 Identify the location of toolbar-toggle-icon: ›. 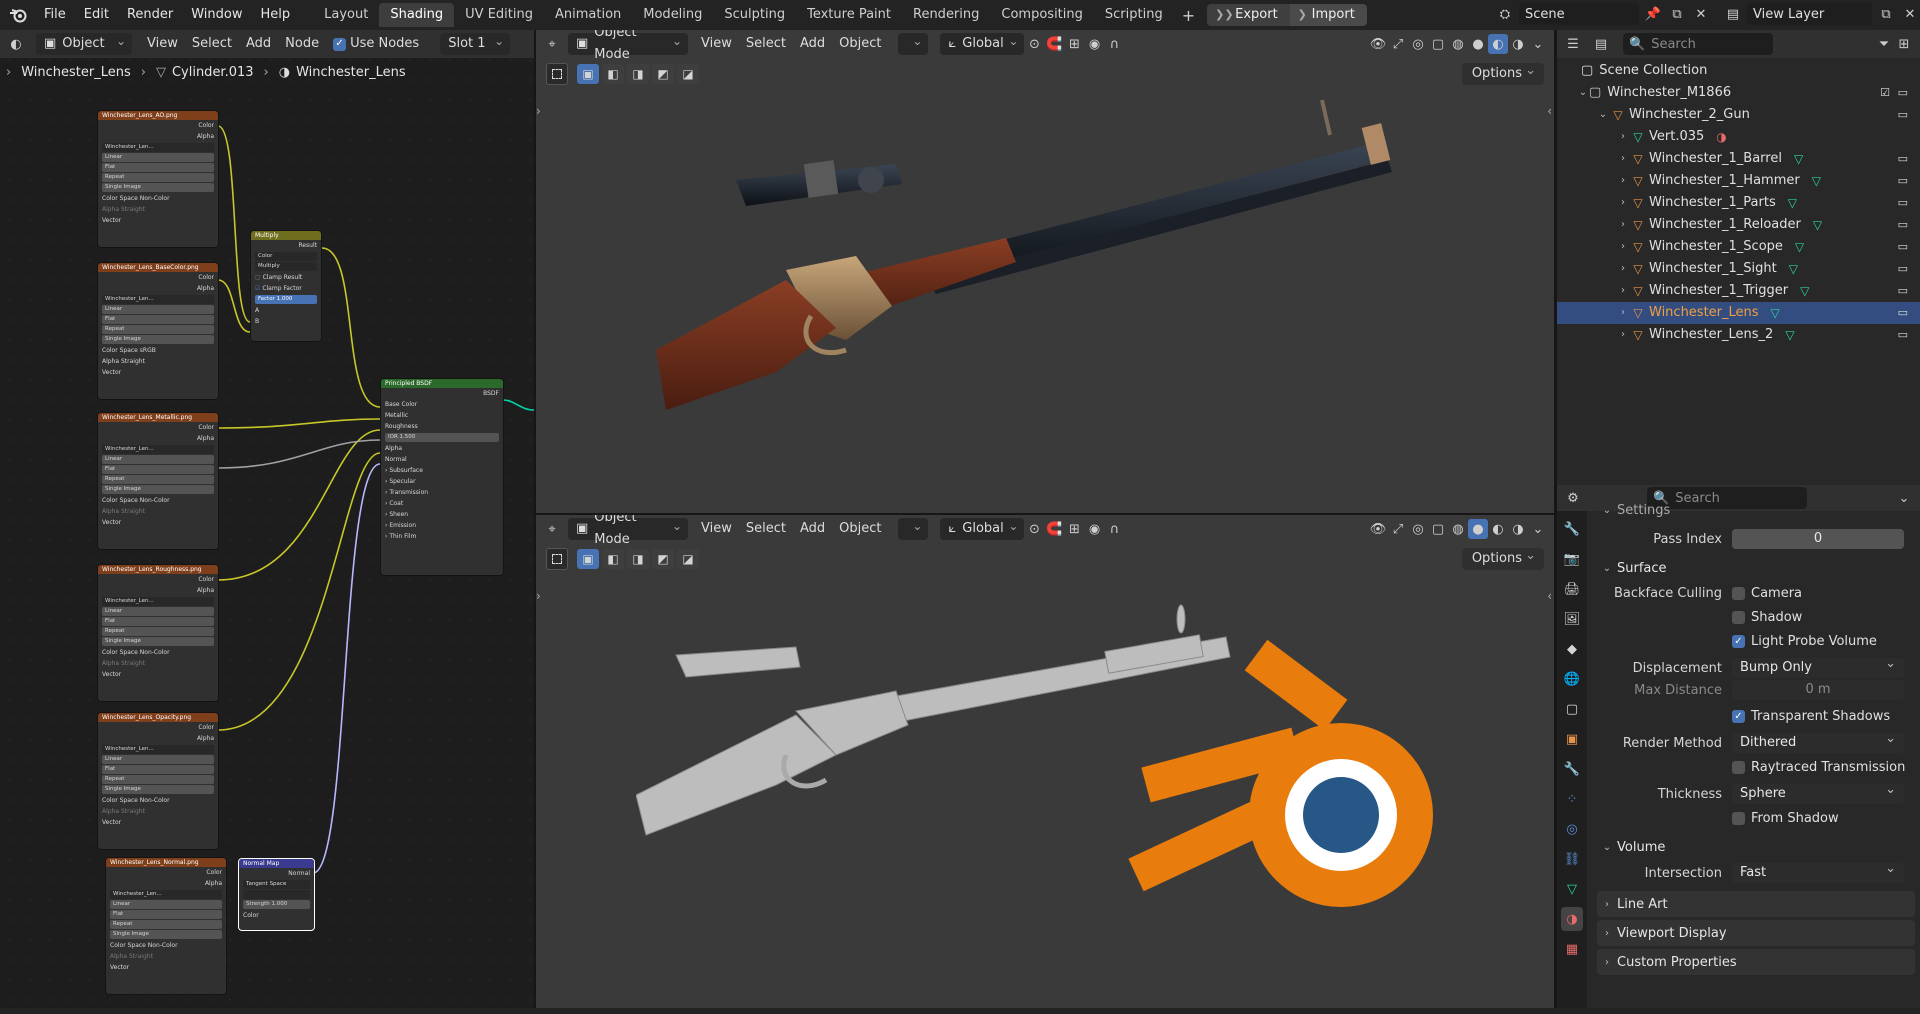
(538, 111).